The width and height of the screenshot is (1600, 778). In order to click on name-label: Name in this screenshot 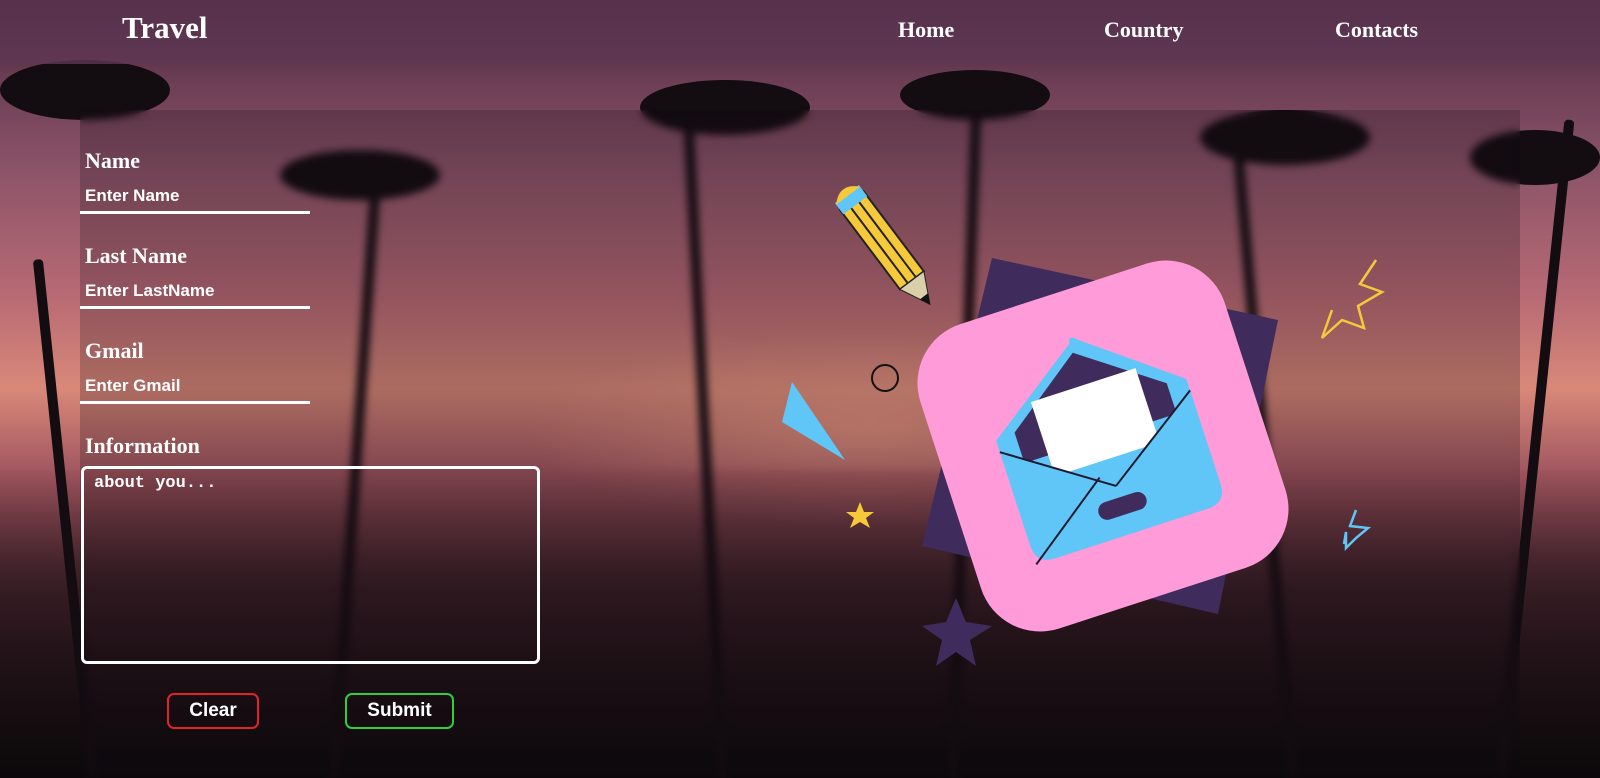, I will do `click(112, 160)`.